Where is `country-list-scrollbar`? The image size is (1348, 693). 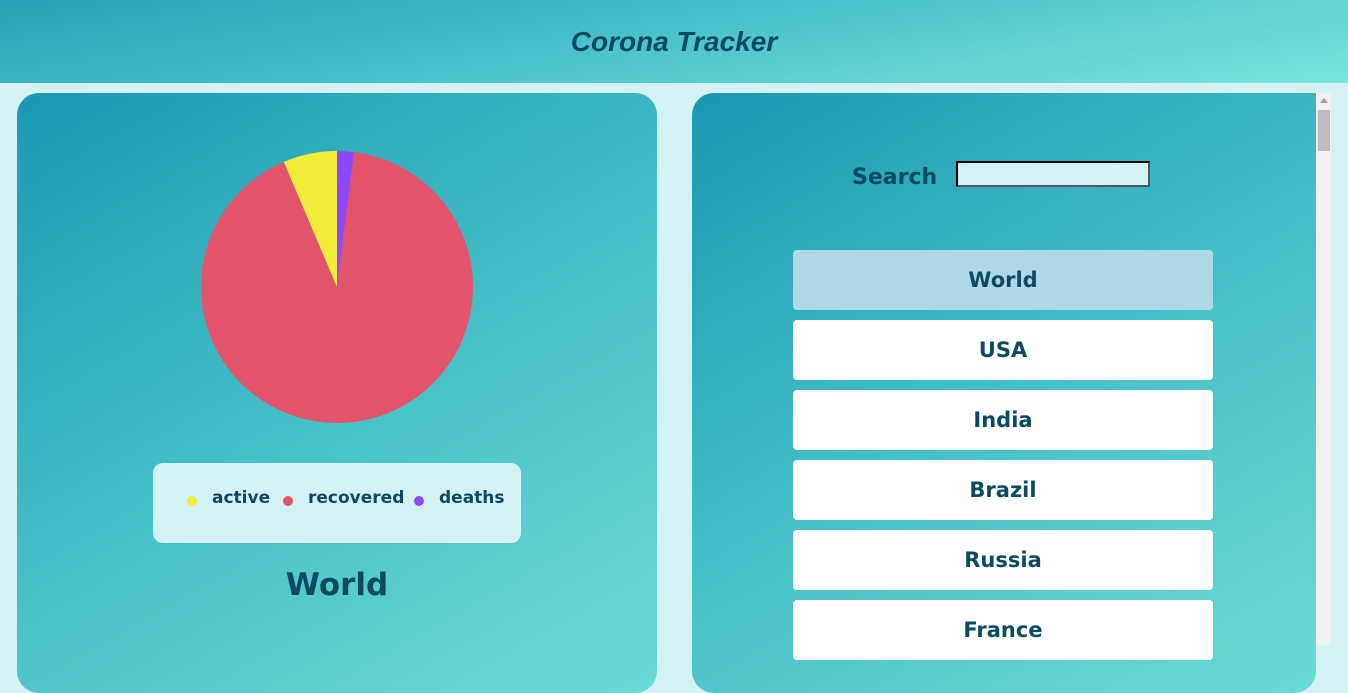
country-list-scrollbar is located at coordinates (1323, 369).